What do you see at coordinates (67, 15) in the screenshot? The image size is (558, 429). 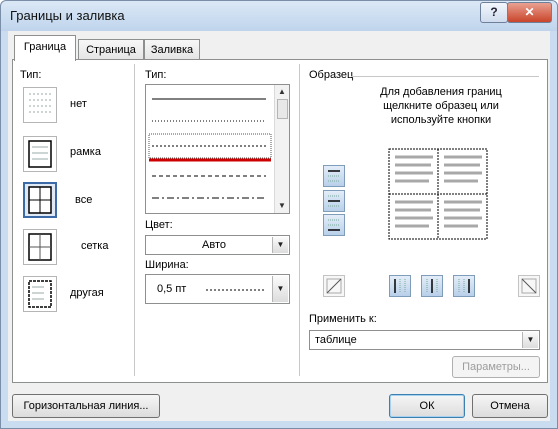 I see `window-title: Границы и заливка` at bounding box center [67, 15].